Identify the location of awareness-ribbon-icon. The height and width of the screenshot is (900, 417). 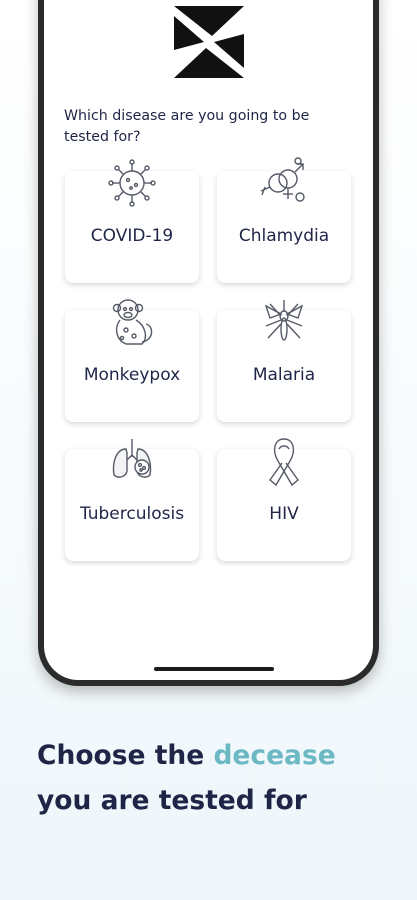
(284, 462).